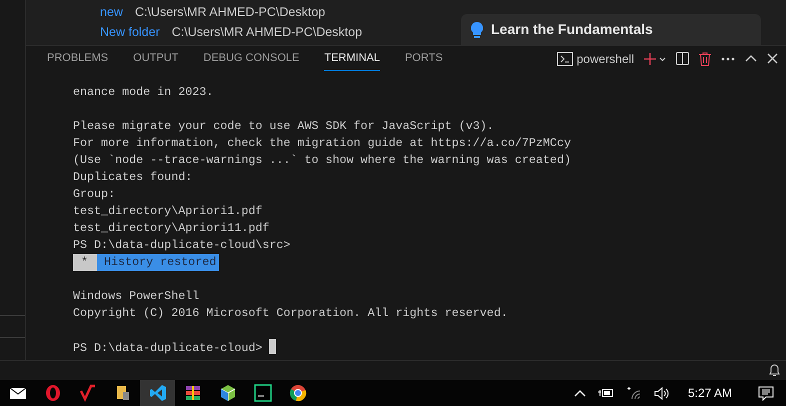  What do you see at coordinates (728, 58) in the screenshot?
I see `more-icon` at bounding box center [728, 58].